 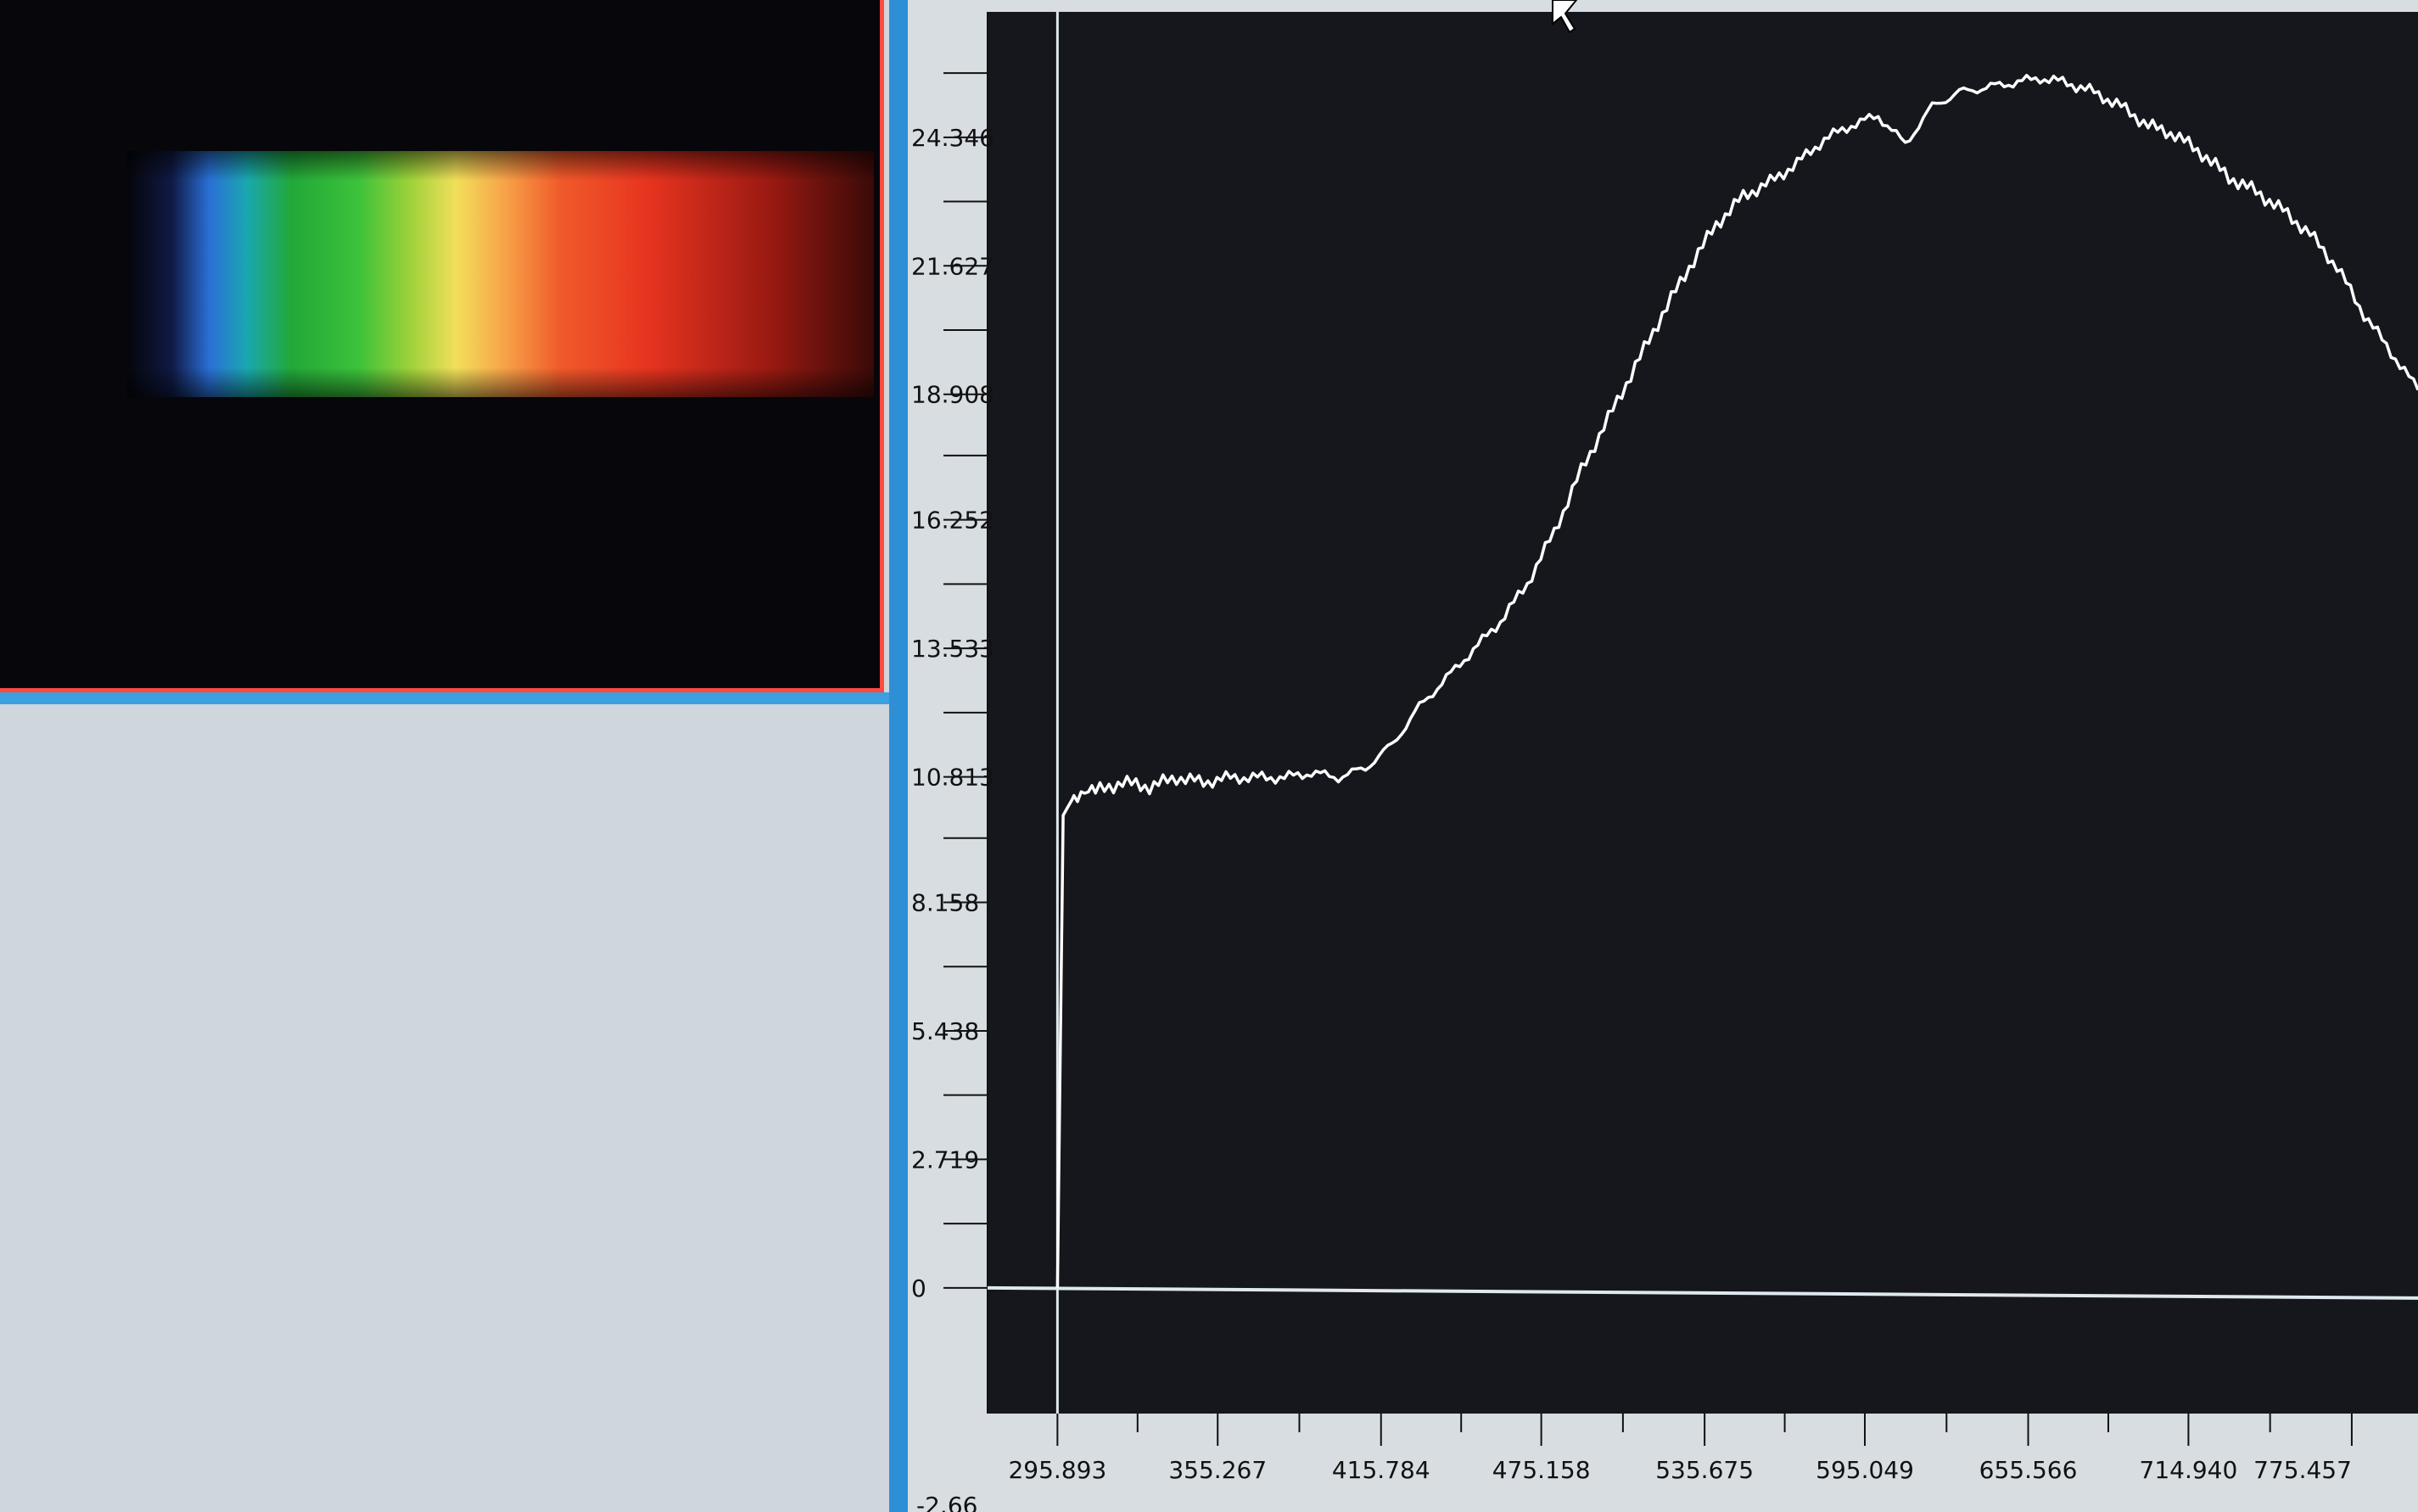 What do you see at coordinates (952, 521) in the screenshot?
I see `y-tick-label: 16.252` at bounding box center [952, 521].